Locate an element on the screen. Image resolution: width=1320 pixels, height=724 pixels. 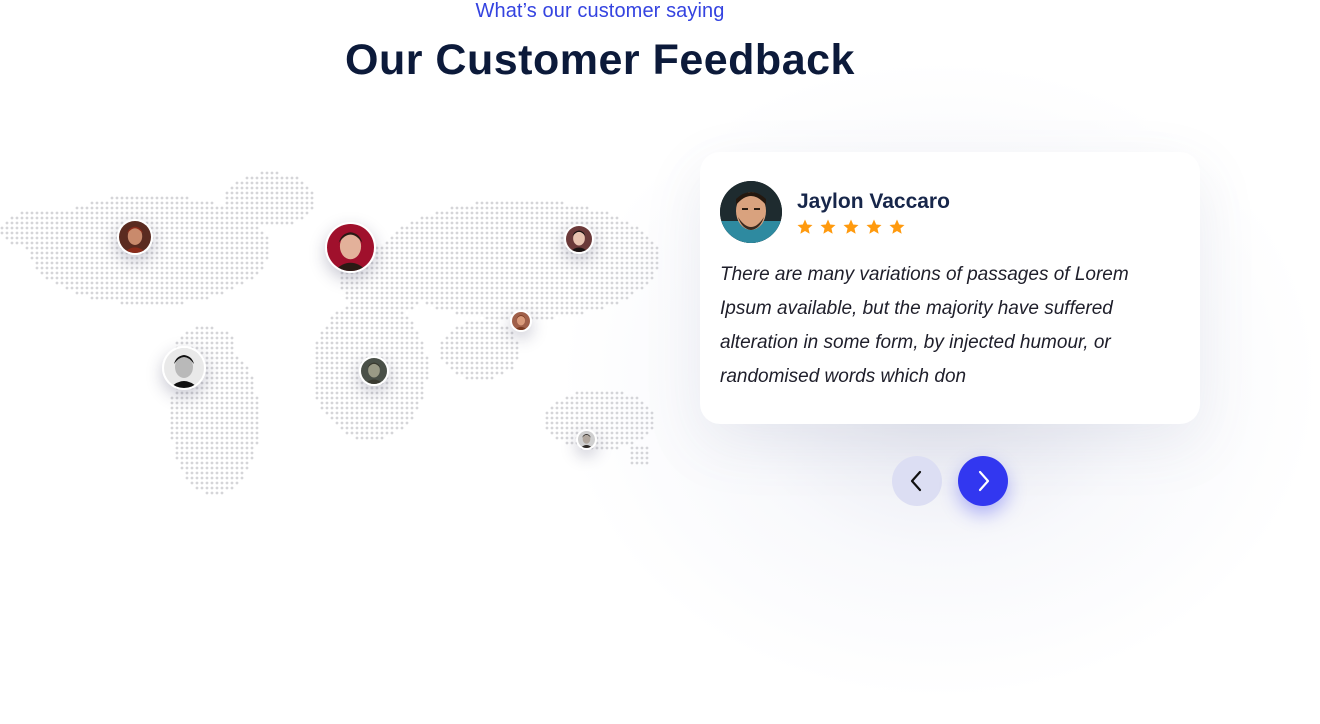
pin-avatar-asia is located at coordinates (521, 321).